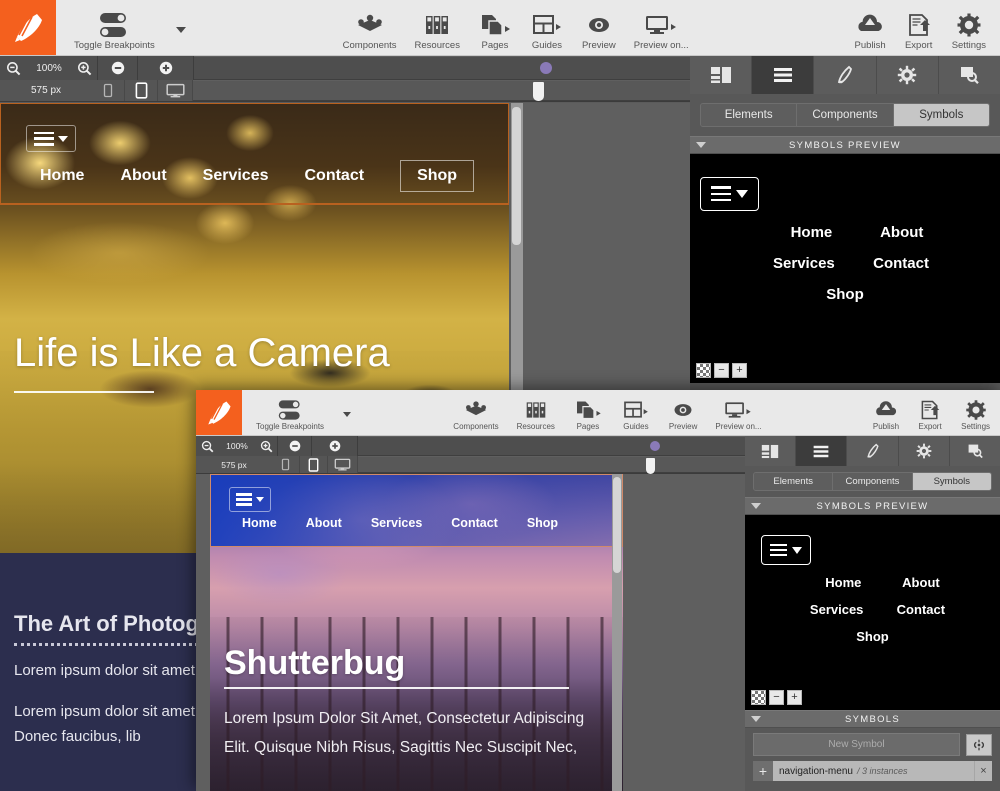 This screenshot has height=791, width=1000. What do you see at coordinates (655, 446) in the screenshot?
I see `breakpoint-marker-front` at bounding box center [655, 446].